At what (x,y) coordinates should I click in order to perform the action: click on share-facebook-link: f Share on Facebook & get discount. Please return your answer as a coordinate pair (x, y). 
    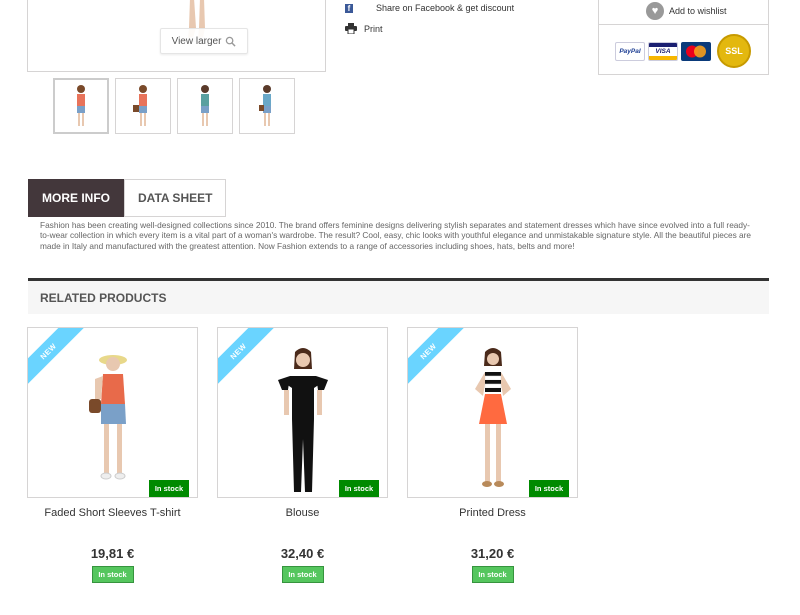
    Looking at the image, I should click on (429, 8).